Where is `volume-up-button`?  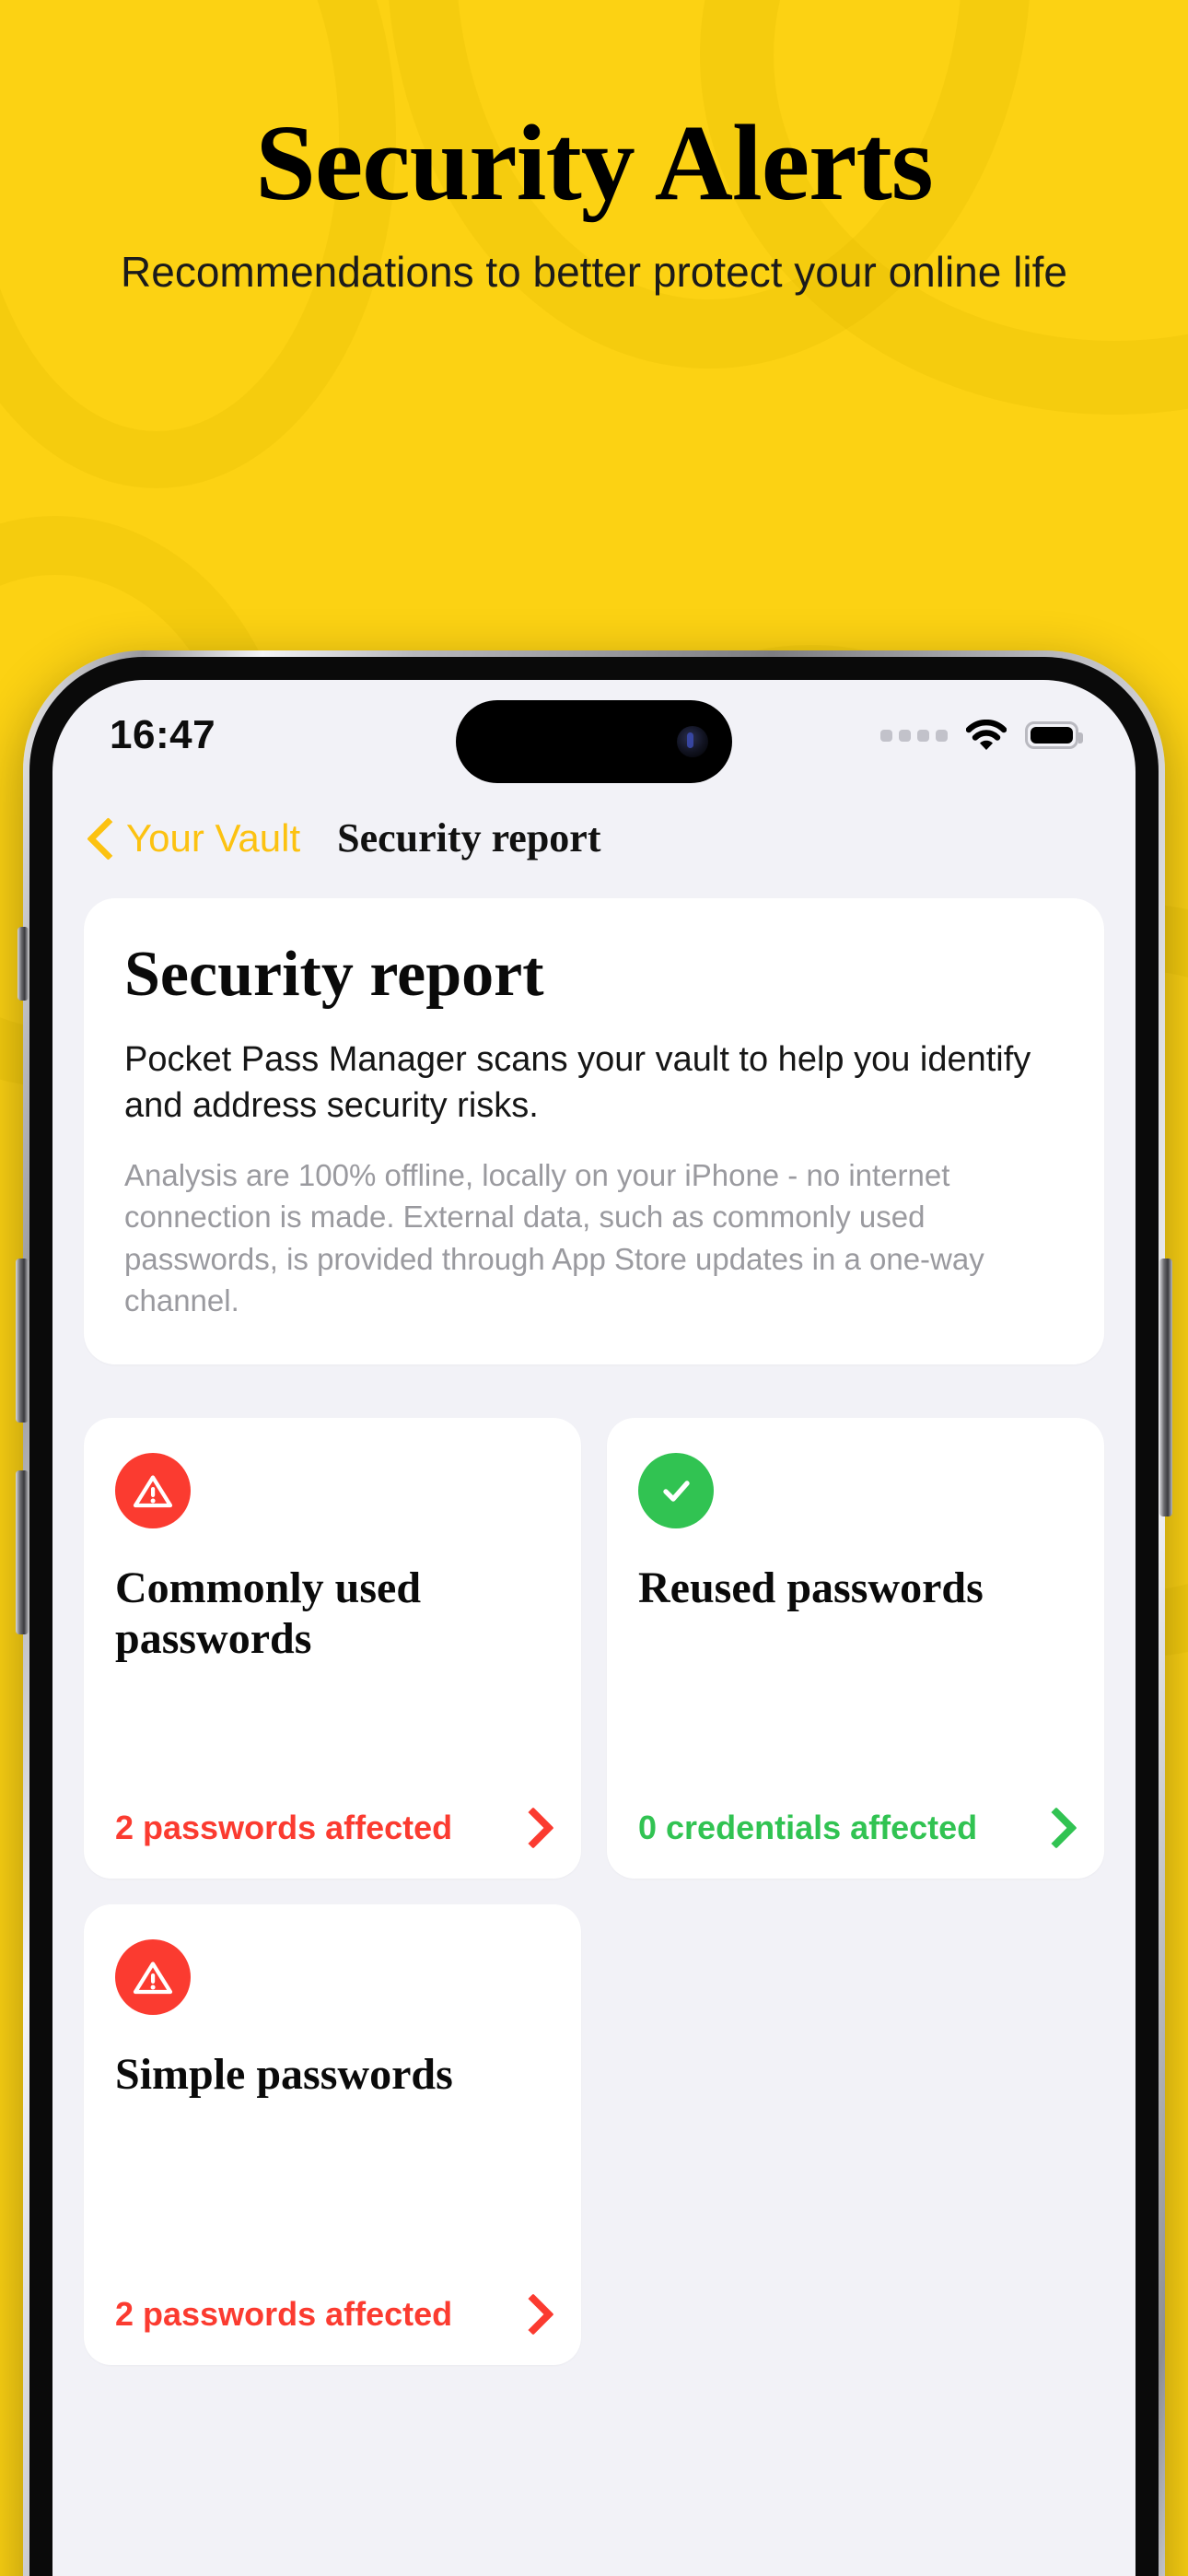 volume-up-button is located at coordinates (23, 1341).